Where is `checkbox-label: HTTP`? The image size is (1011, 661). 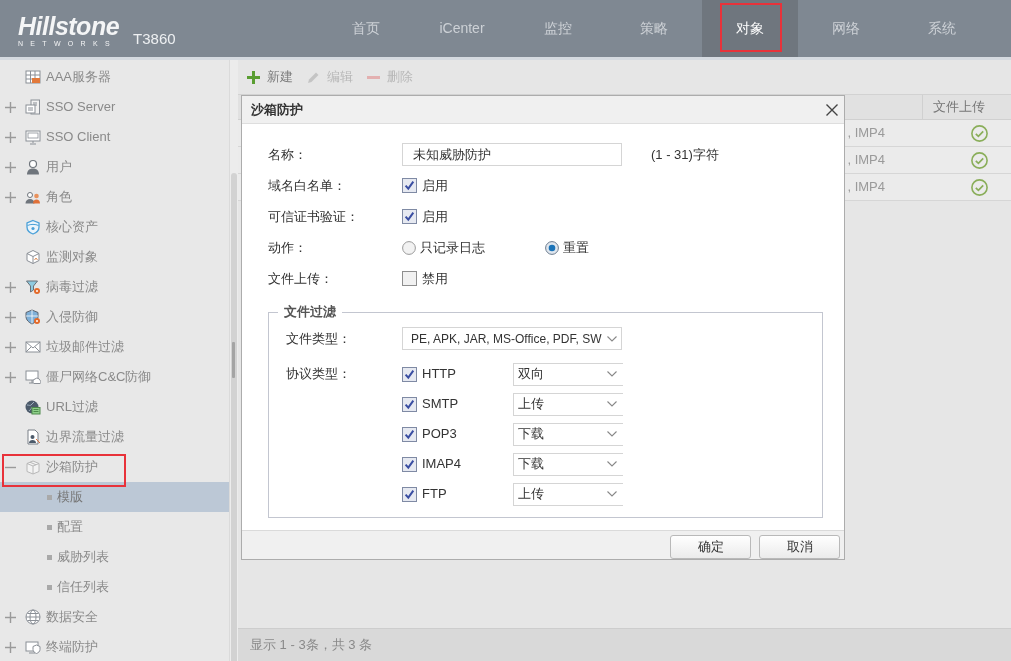 checkbox-label: HTTP is located at coordinates (439, 374).